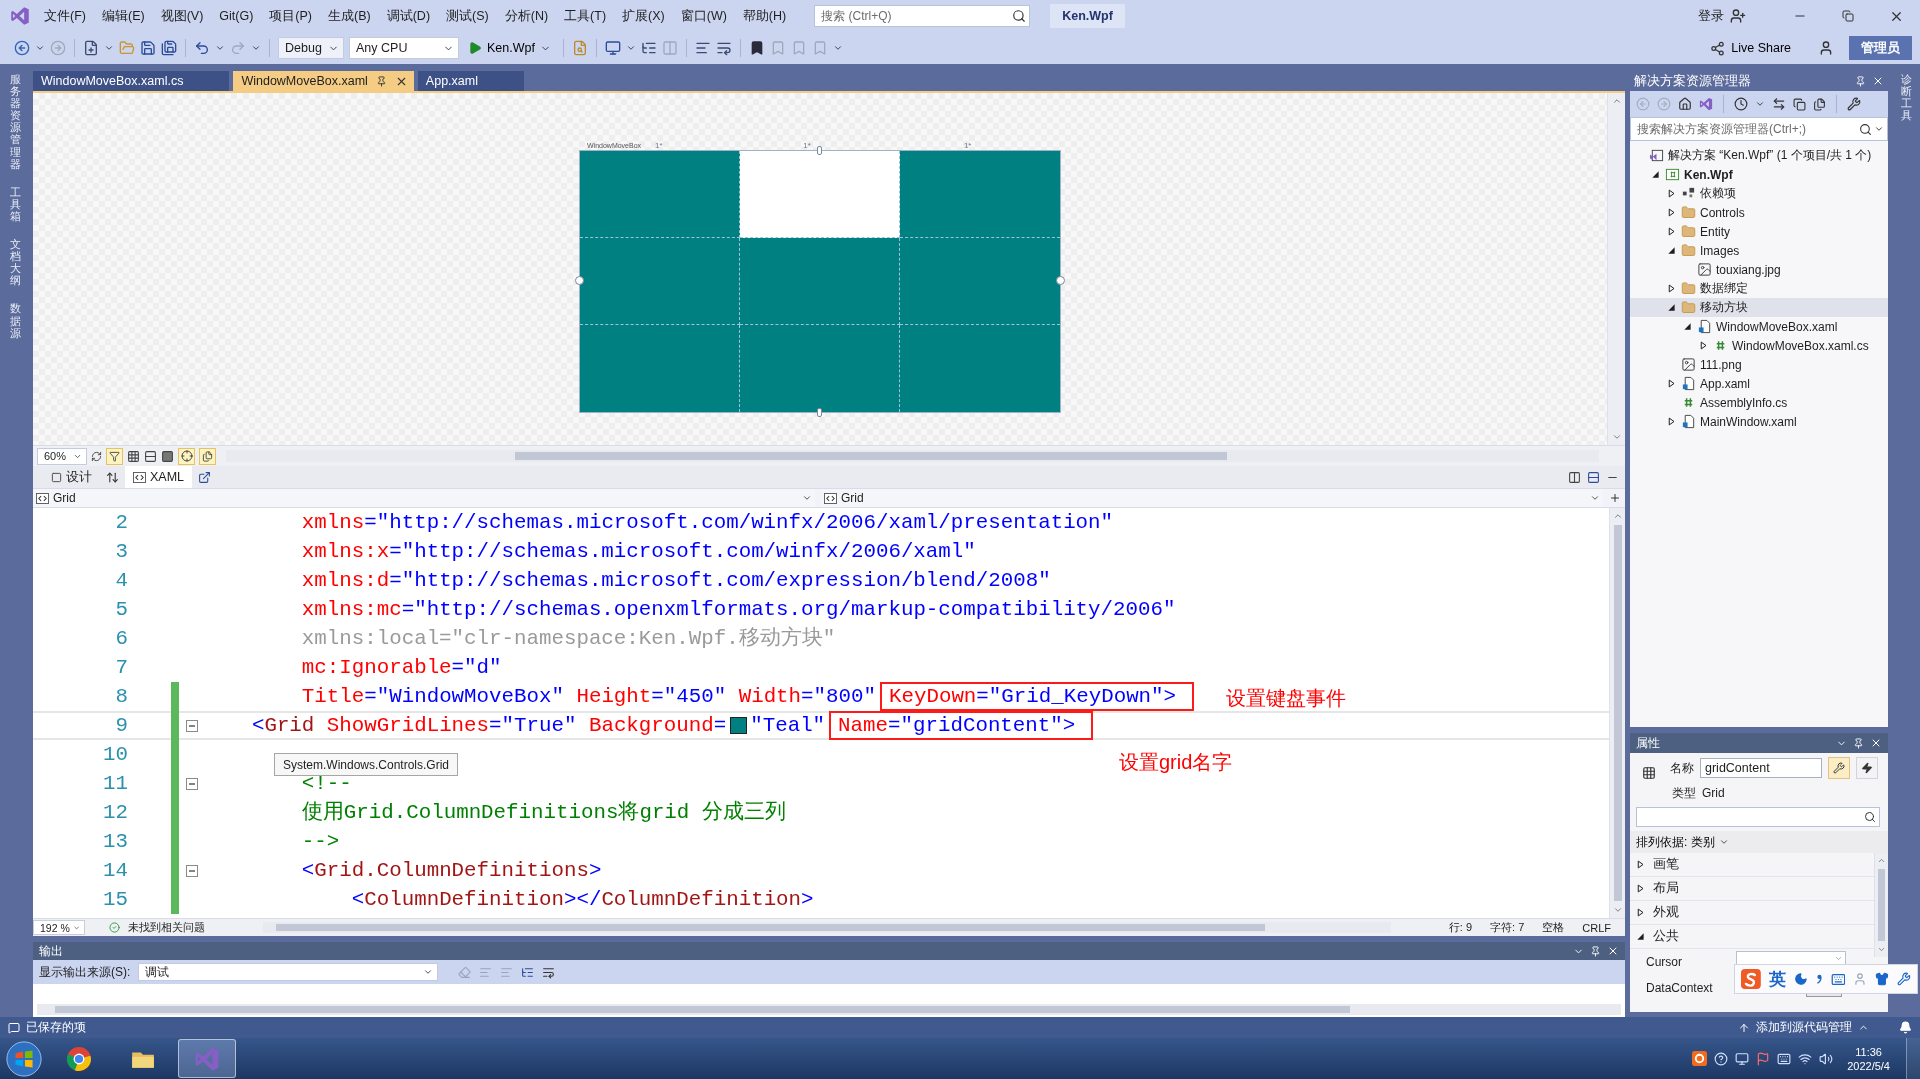  I want to click on monitor-icon, so click(1742, 1058).